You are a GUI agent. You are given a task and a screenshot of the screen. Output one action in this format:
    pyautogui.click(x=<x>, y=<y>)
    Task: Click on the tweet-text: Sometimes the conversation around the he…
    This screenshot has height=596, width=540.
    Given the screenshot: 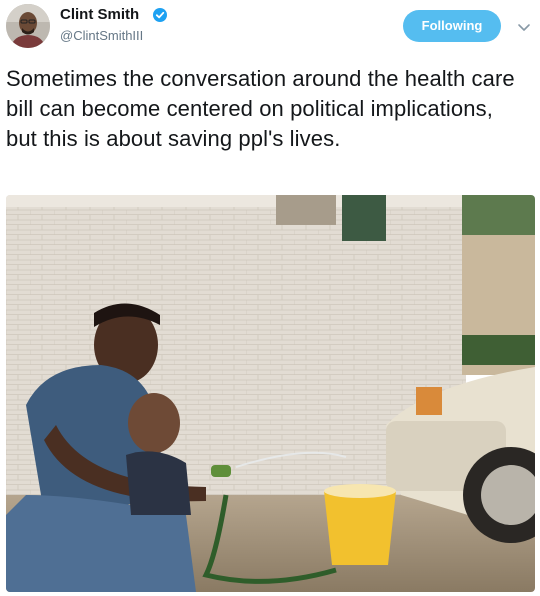 What is the action you would take?
    pyautogui.click(x=260, y=108)
    